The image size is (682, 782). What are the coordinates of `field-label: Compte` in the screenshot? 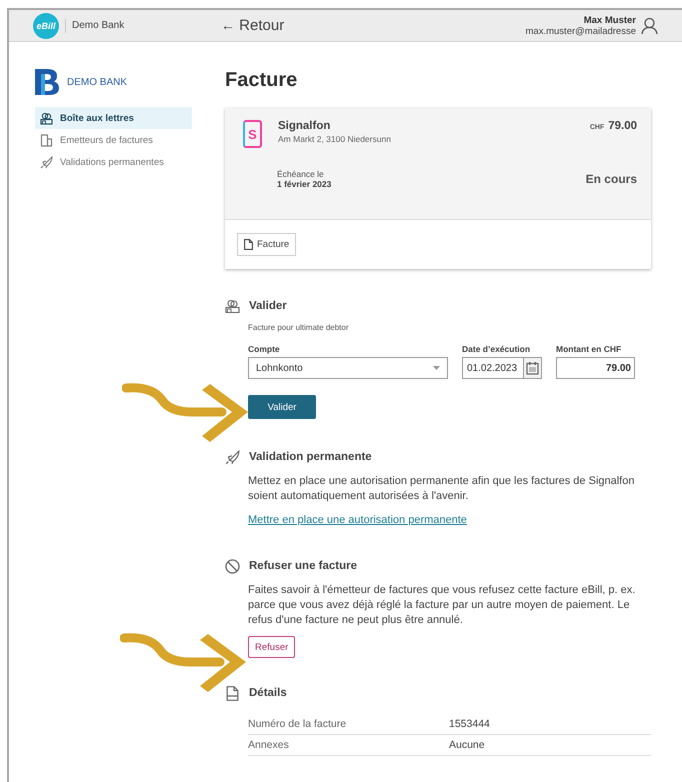 It's located at (264, 349).